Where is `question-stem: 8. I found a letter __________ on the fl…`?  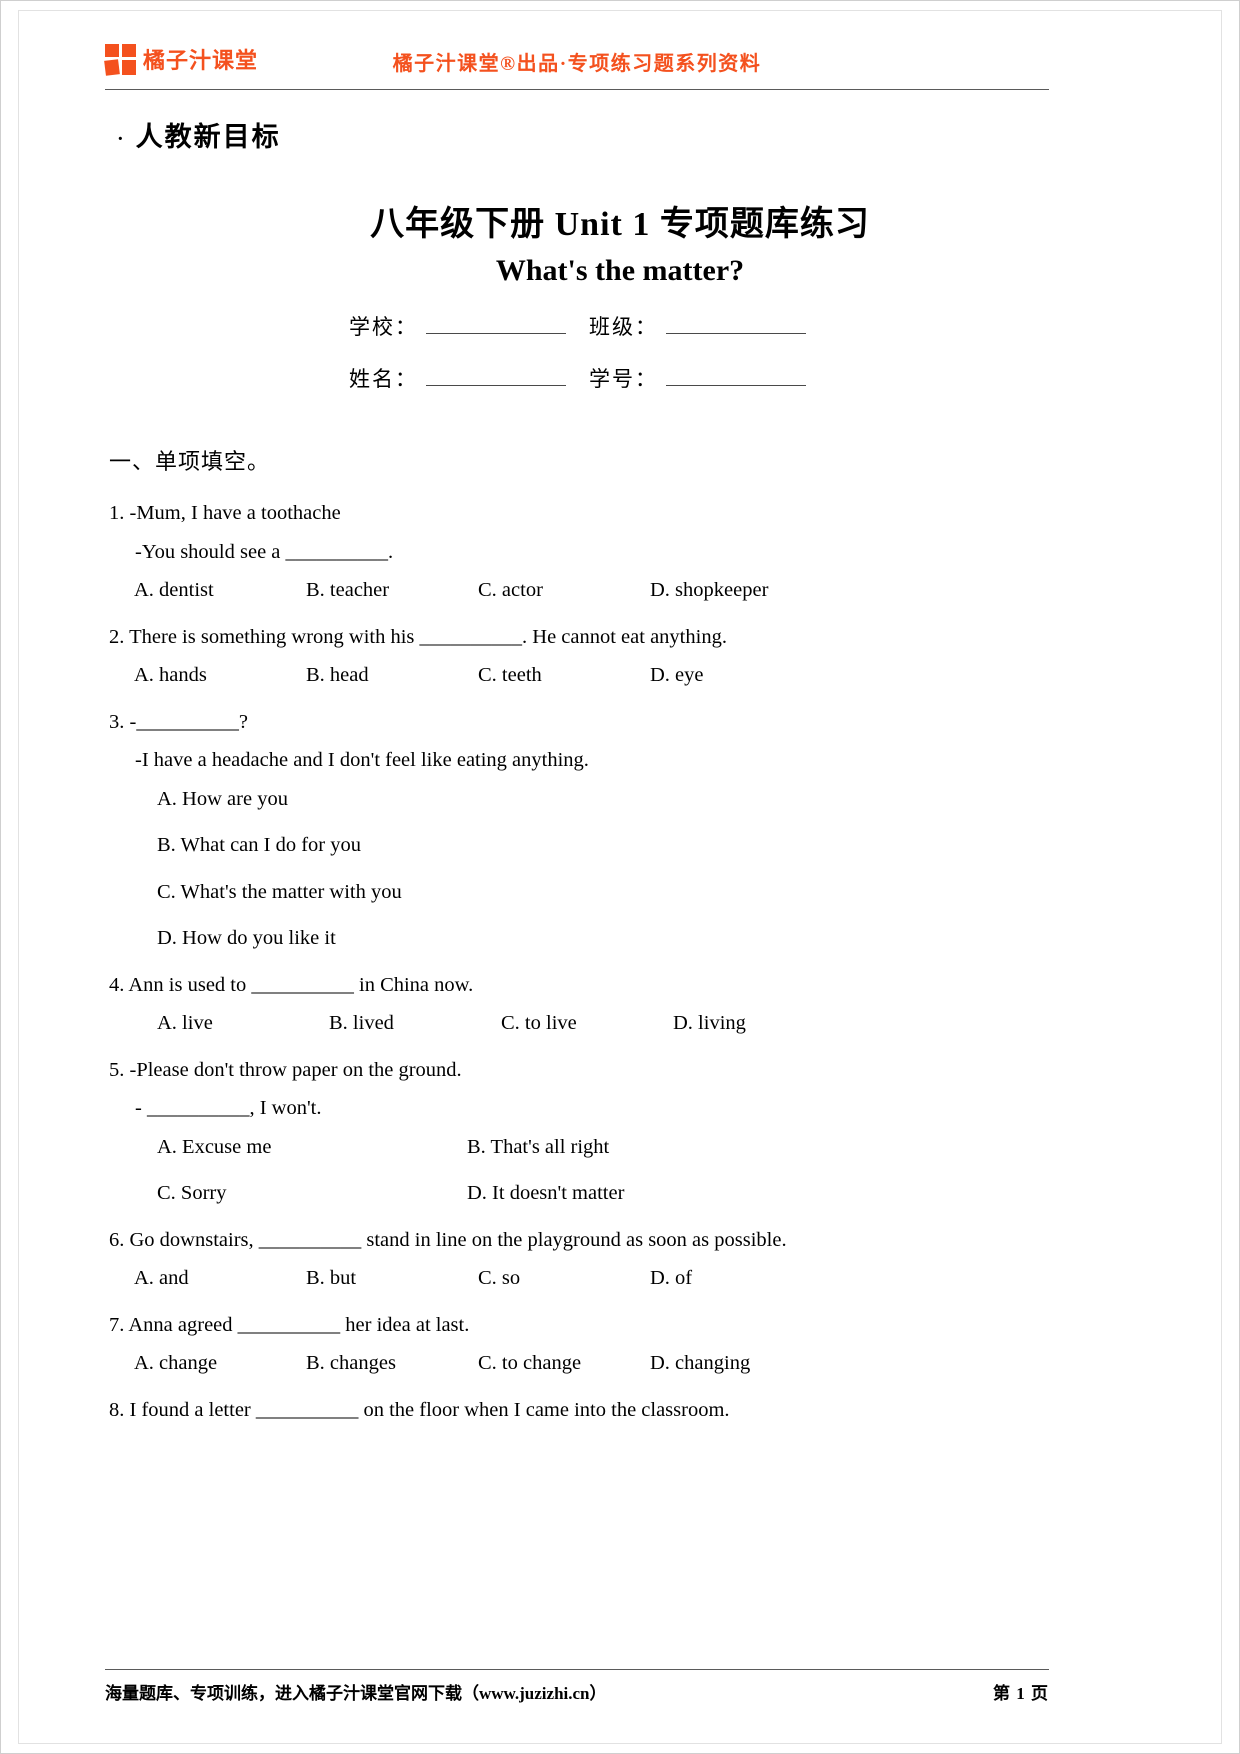 question-stem: 8. I found a letter __________ on the fl… is located at coordinates (419, 1409).